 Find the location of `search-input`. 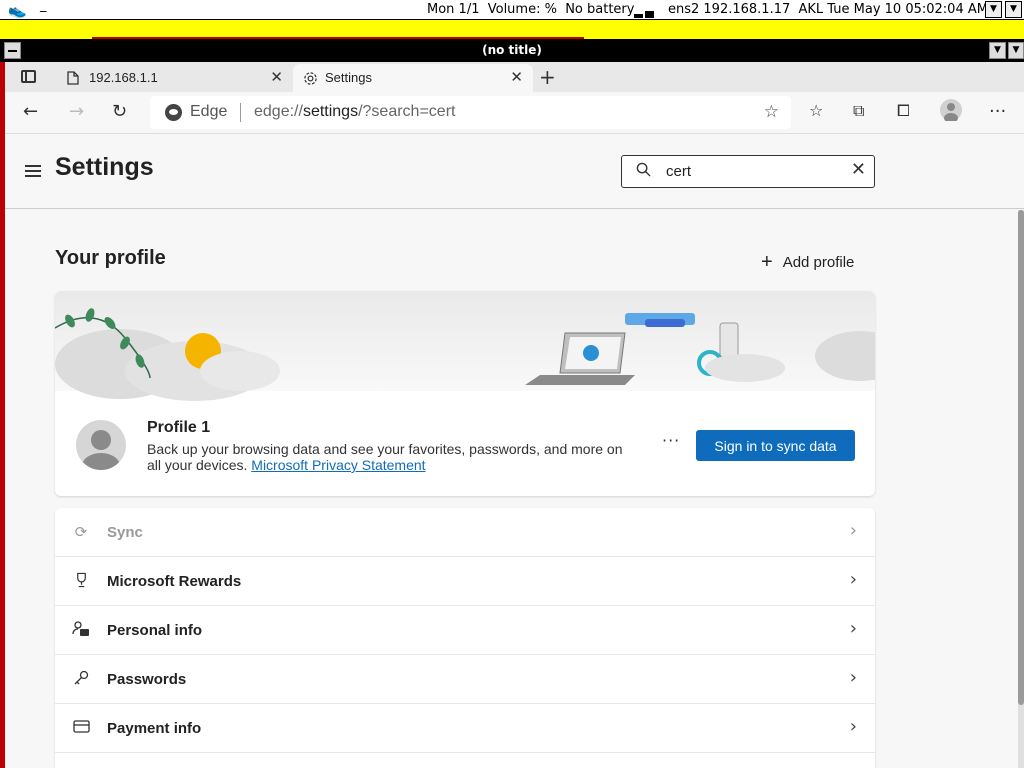

search-input is located at coordinates (746, 171).